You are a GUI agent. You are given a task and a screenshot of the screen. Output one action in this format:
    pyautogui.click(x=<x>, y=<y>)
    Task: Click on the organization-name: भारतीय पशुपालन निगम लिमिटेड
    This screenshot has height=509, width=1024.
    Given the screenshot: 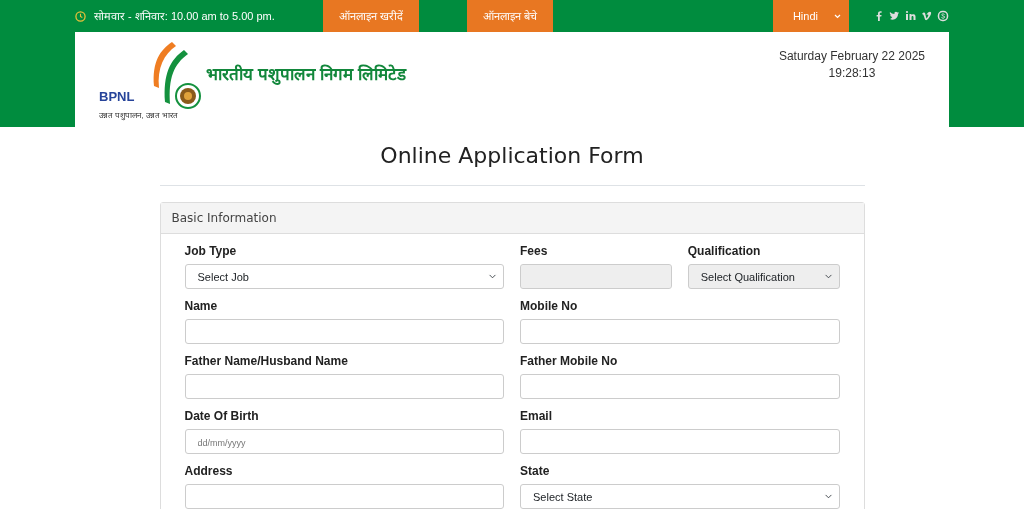 What is the action you would take?
    pyautogui.click(x=306, y=75)
    